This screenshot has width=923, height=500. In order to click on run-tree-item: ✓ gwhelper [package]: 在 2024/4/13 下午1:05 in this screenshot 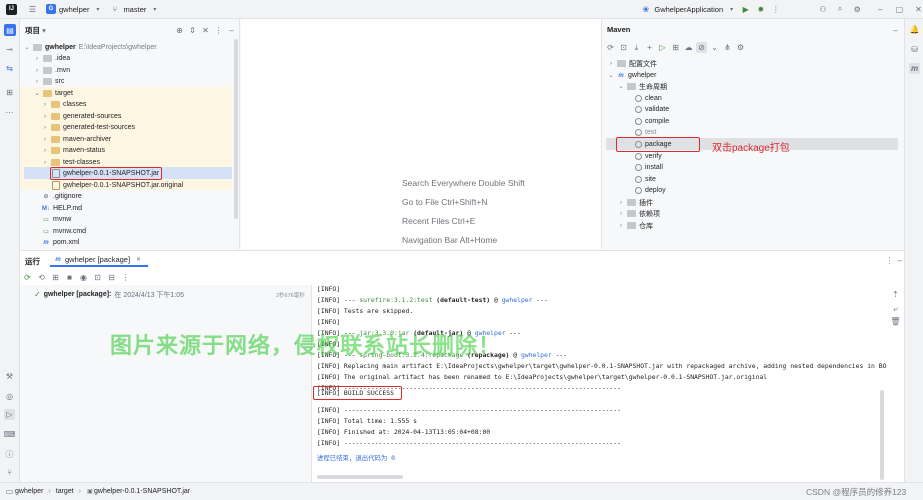, I will do `click(109, 294)`.